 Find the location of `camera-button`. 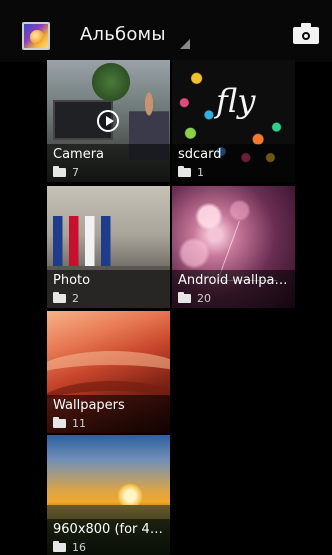

camera-button is located at coordinates (306, 33).